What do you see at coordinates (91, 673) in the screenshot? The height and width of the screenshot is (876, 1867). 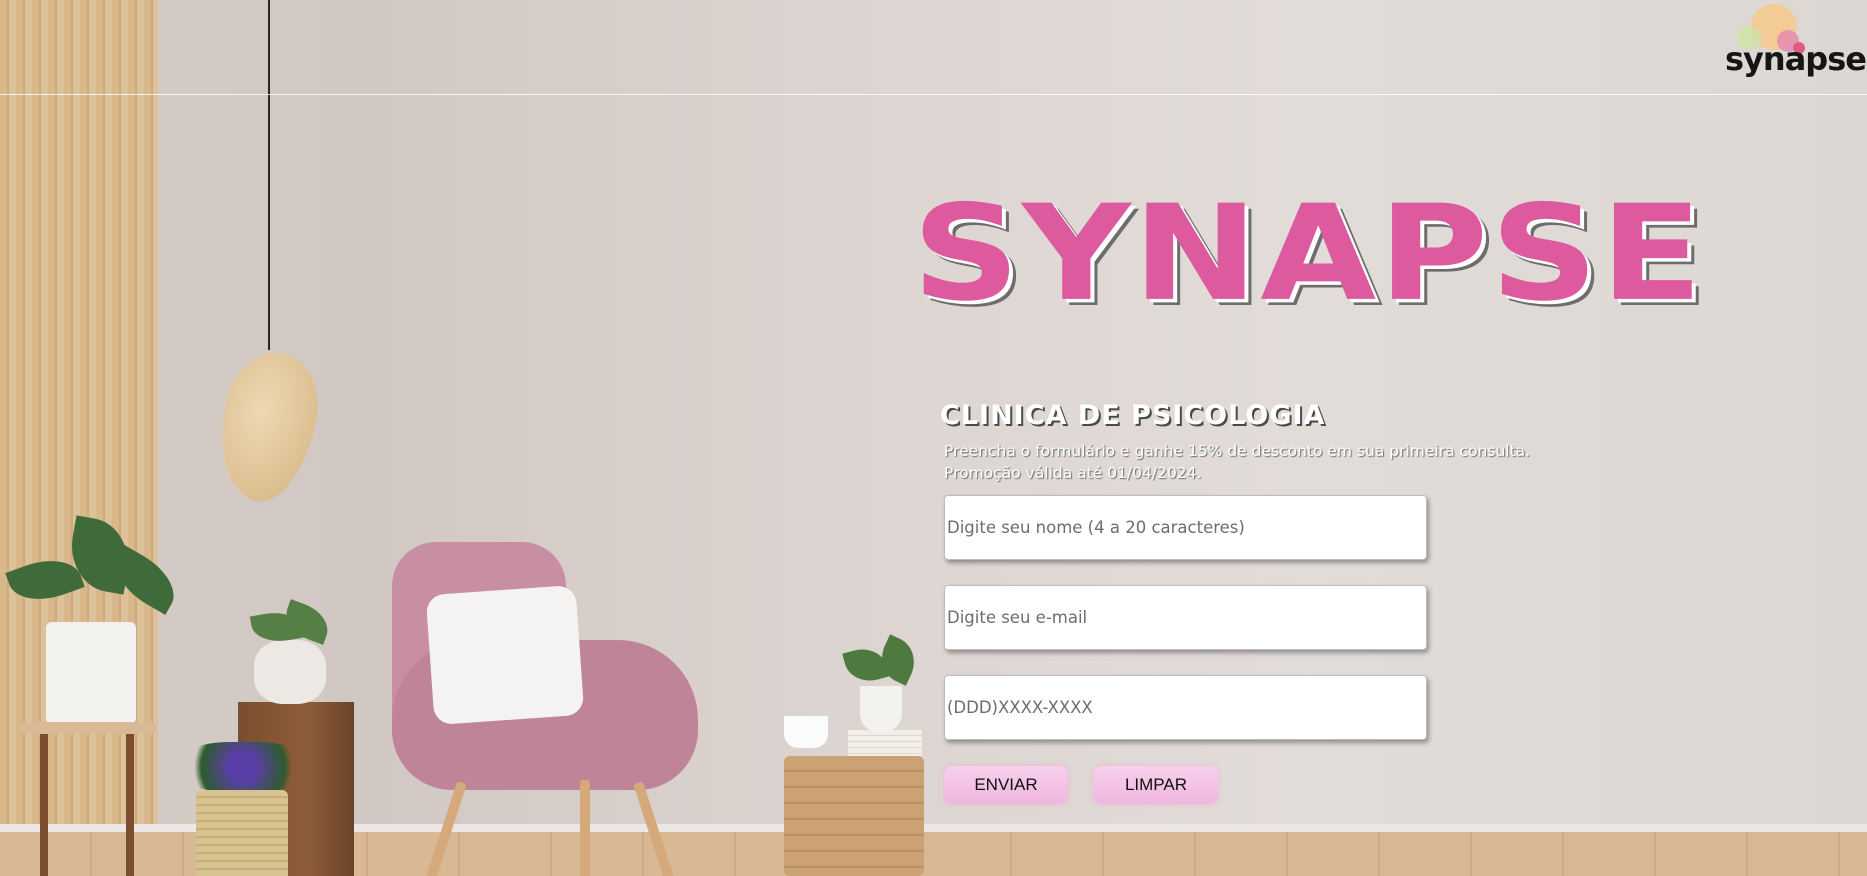 I see `white-plant-pot` at bounding box center [91, 673].